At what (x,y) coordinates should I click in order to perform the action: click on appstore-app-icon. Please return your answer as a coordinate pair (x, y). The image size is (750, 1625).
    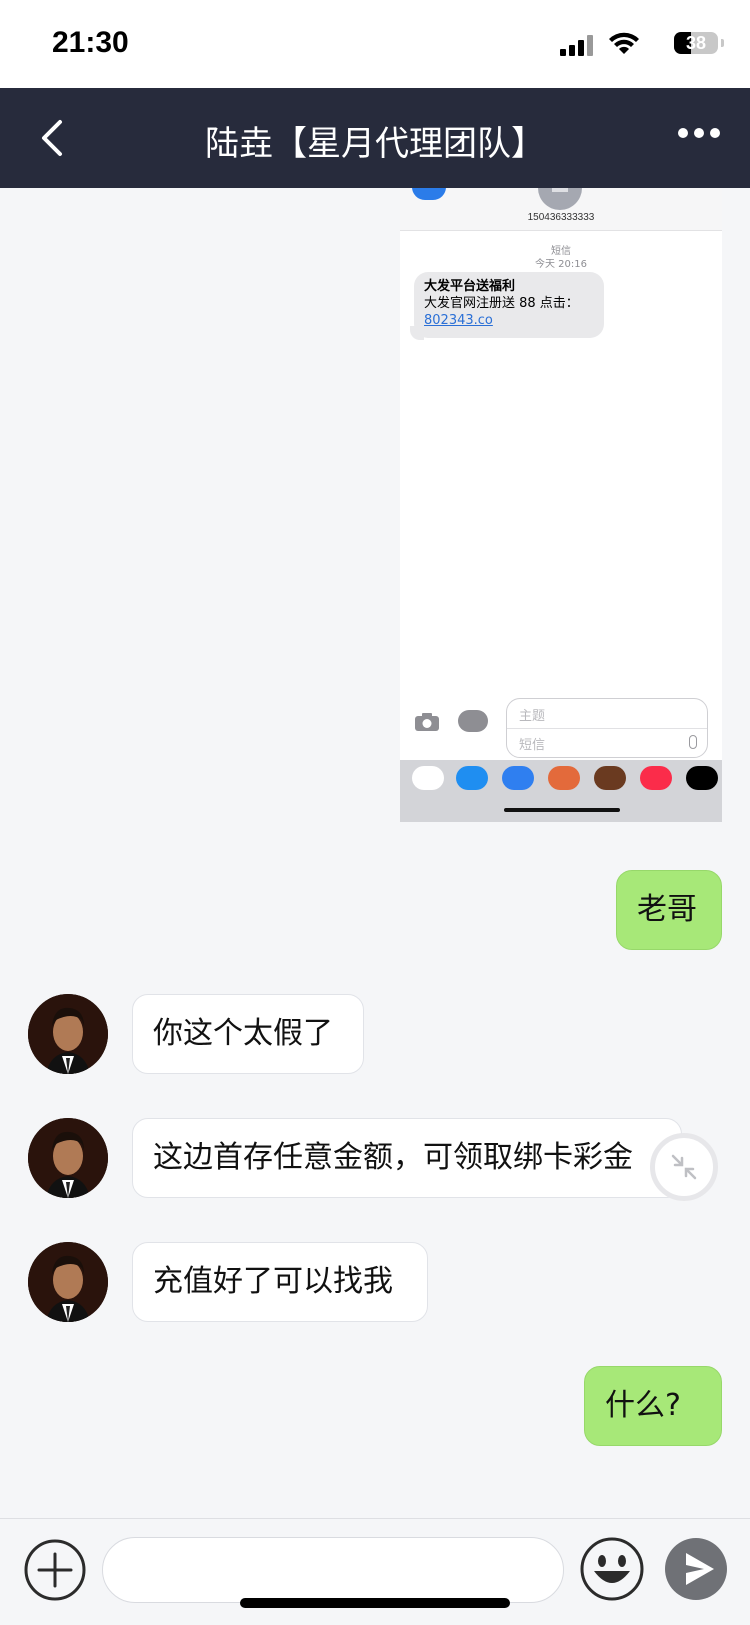
    Looking at the image, I should click on (472, 778).